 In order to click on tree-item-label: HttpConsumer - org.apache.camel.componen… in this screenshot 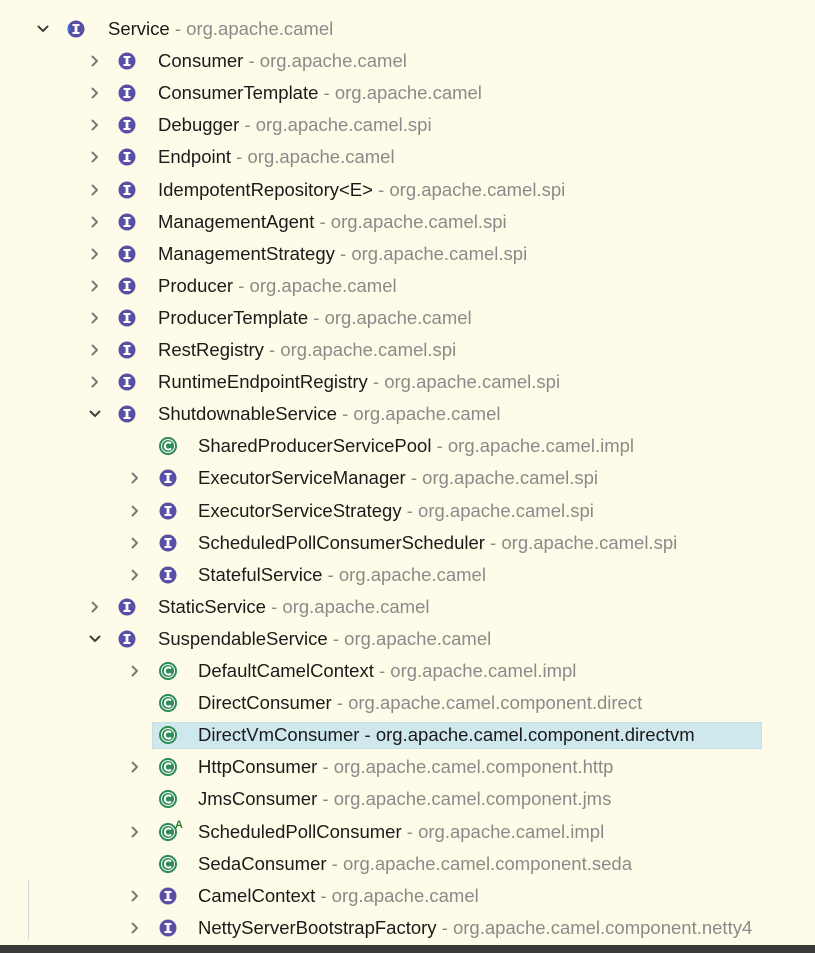, I will do `click(405, 767)`.